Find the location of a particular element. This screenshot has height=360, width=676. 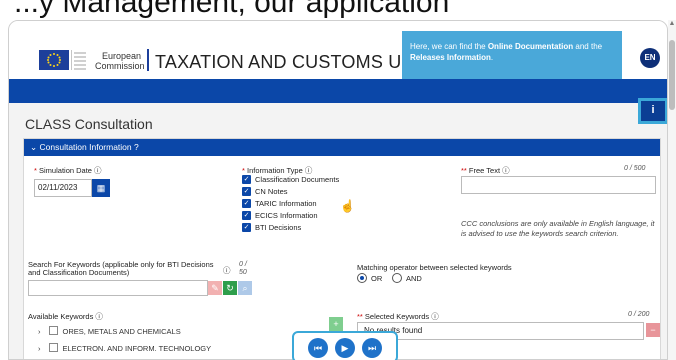

eraser-icon: ✎ is located at coordinates (215, 288).